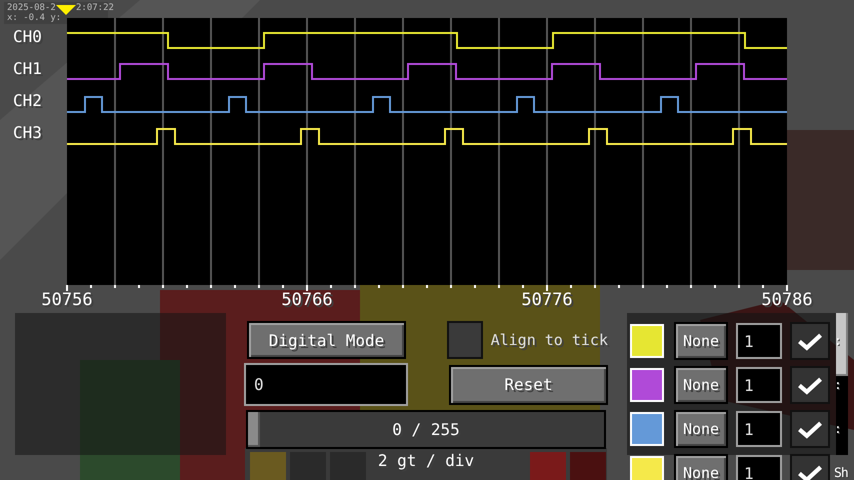 The height and width of the screenshot is (480, 854). I want to click on input-field: 0, so click(326, 384).